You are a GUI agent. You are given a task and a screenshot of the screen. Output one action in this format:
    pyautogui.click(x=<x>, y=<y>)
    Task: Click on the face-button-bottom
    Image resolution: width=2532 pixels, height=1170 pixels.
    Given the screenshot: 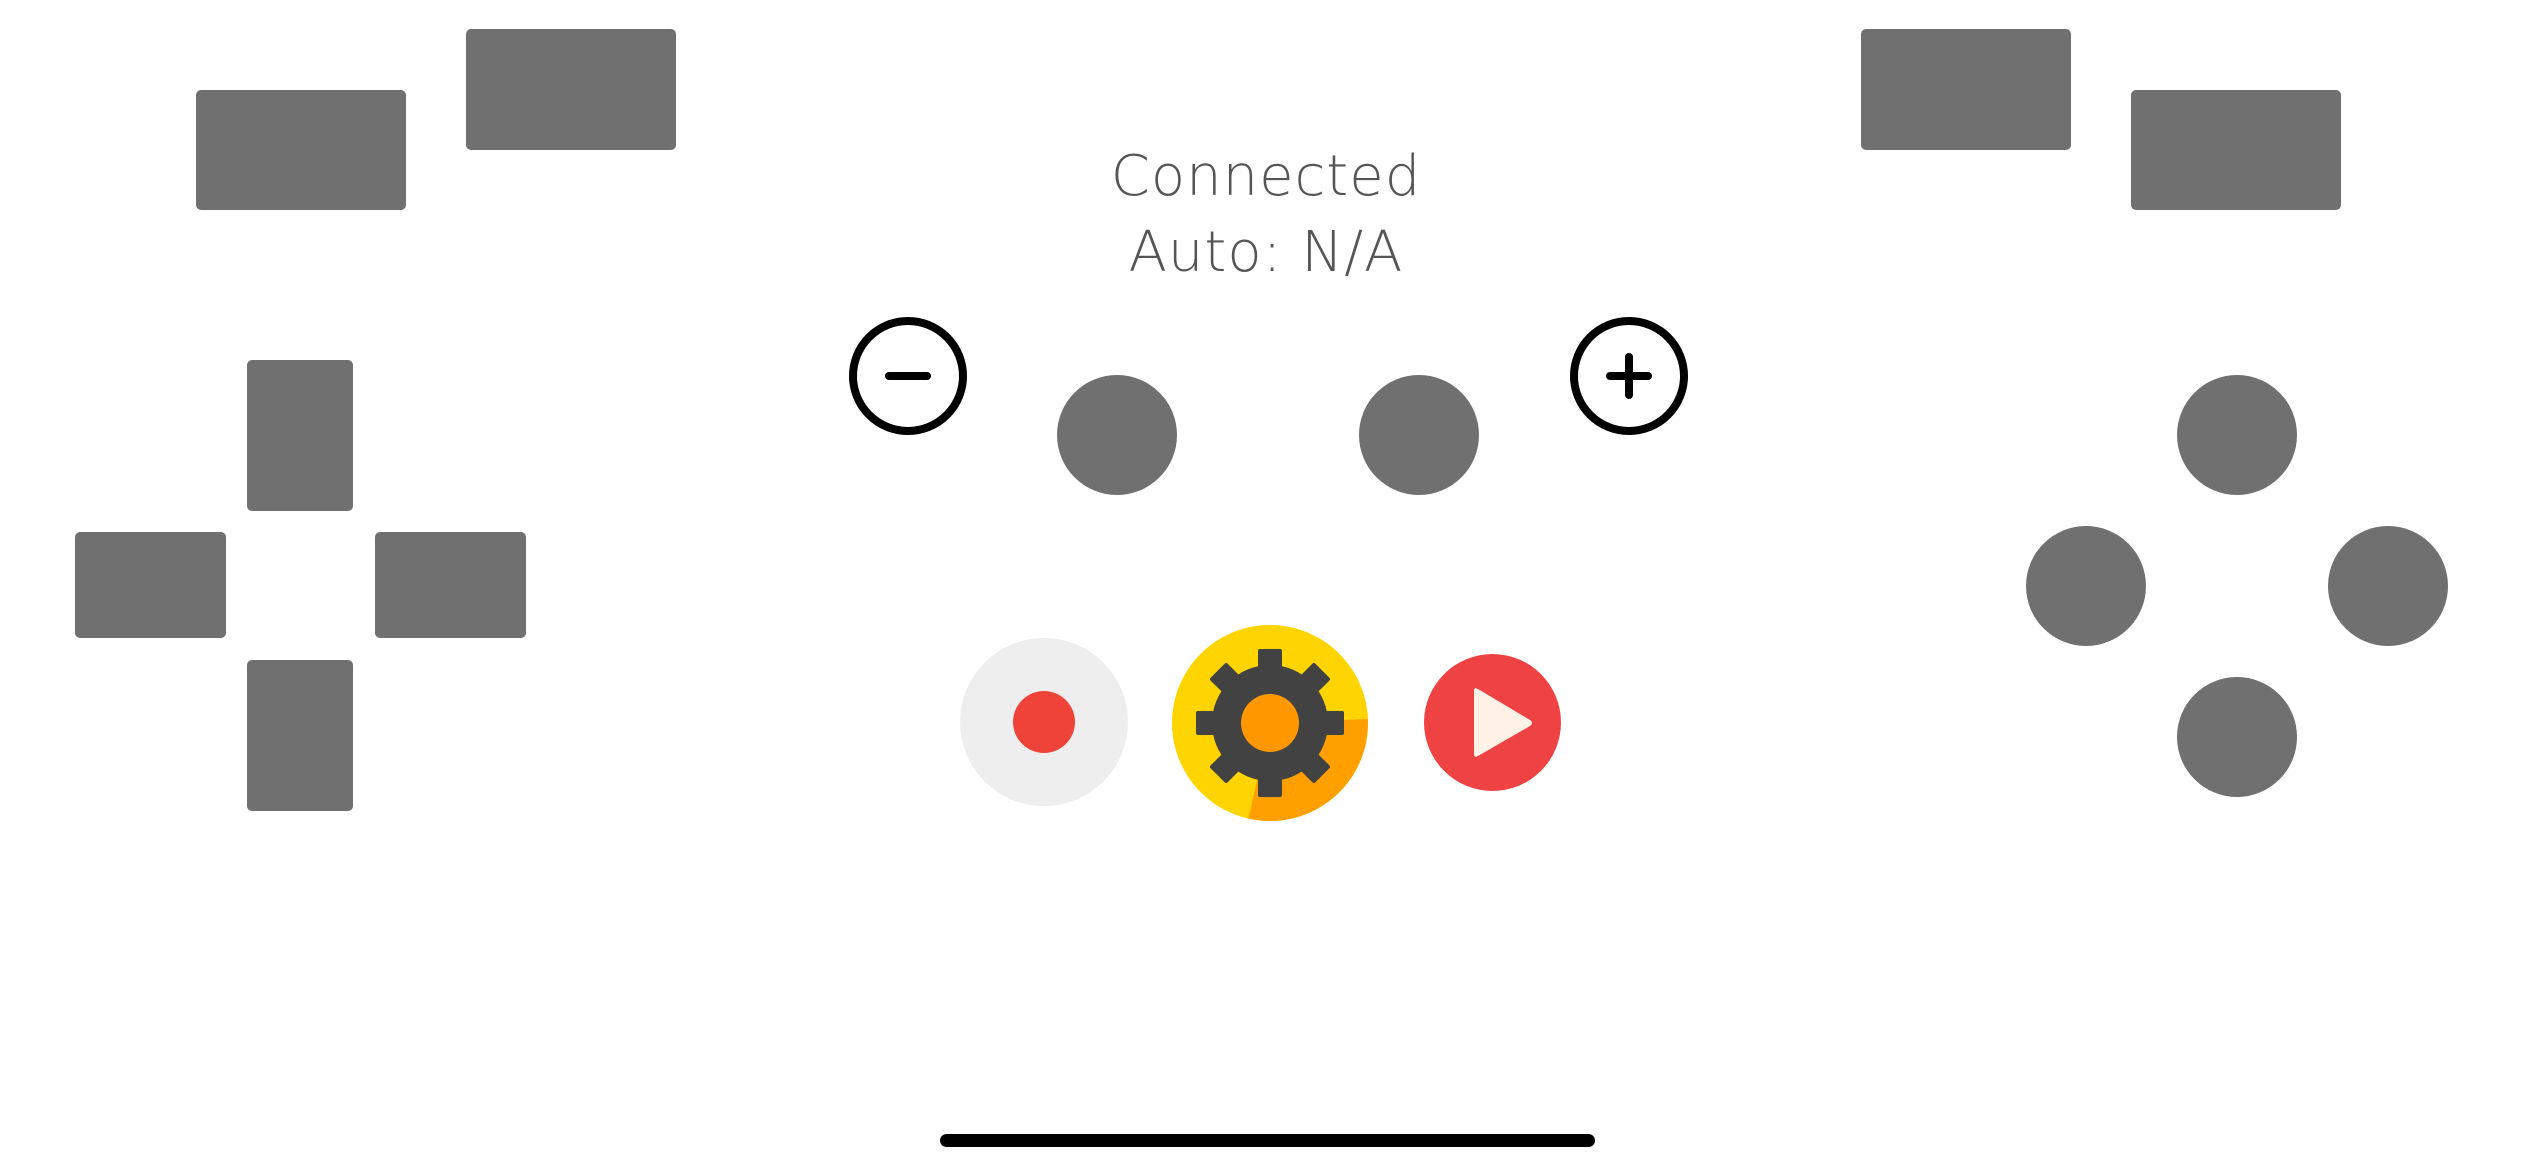 What is the action you would take?
    pyautogui.click(x=2237, y=737)
    